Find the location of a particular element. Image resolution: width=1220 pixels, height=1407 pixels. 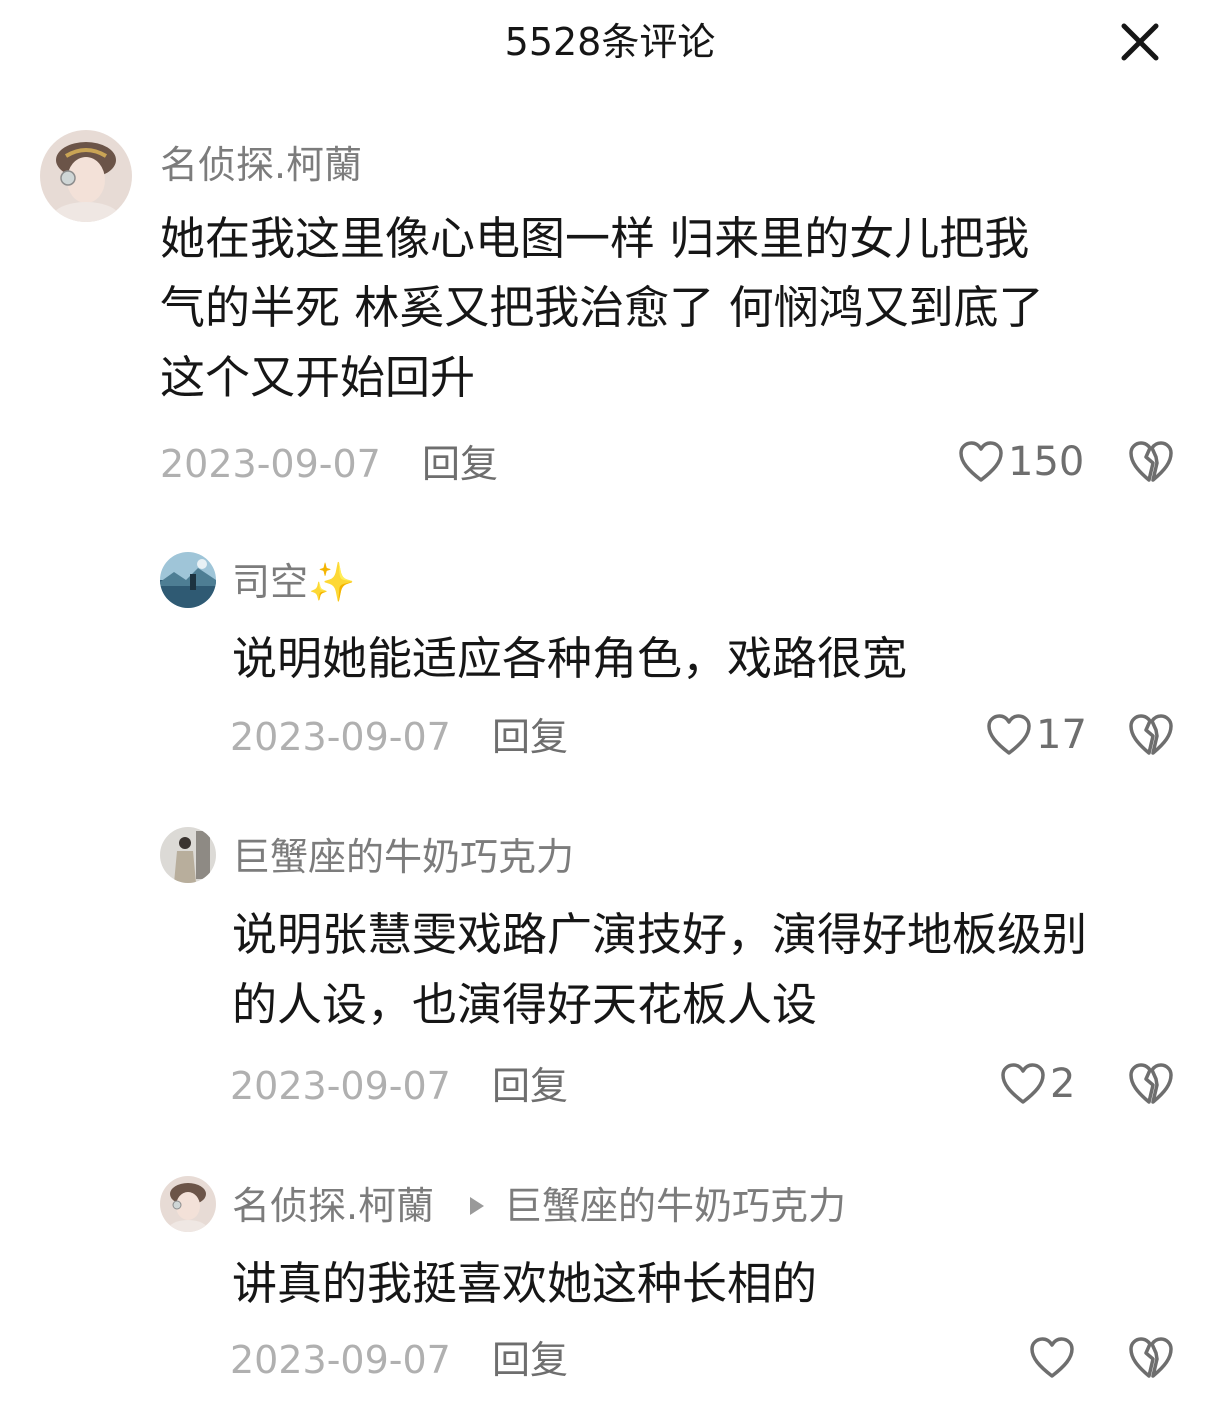

comment-username: 司空✨ is located at coordinates (293, 582).